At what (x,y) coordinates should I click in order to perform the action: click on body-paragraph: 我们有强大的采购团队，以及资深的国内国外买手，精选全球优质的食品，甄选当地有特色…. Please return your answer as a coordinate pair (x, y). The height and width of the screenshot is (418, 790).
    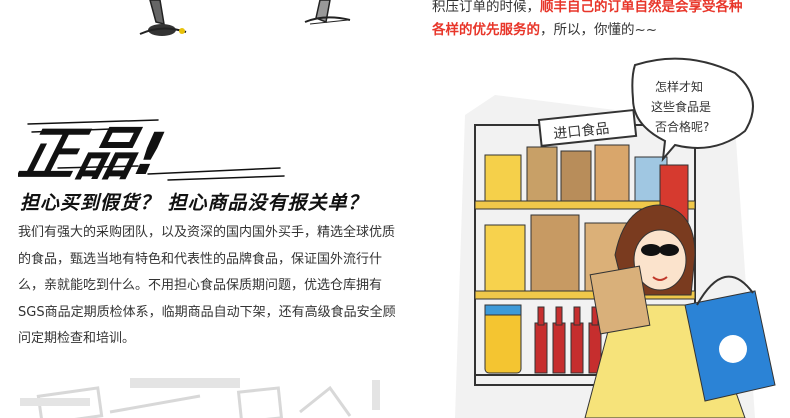
    Looking at the image, I should click on (207, 285).